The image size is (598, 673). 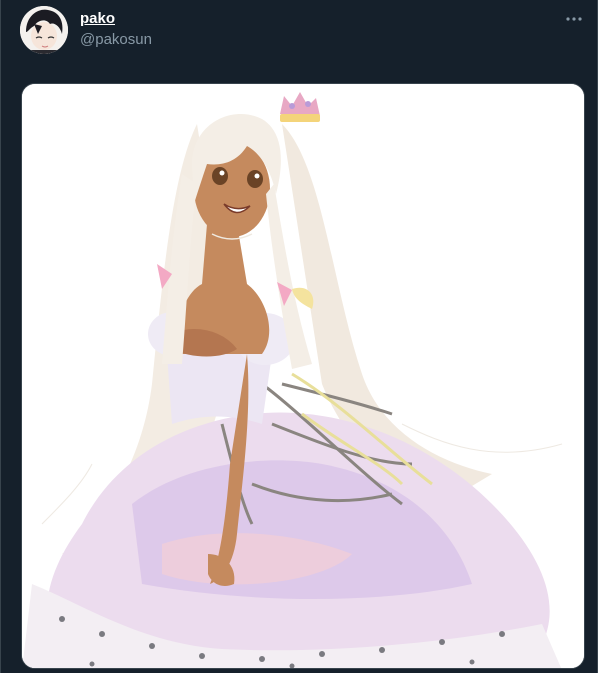 What do you see at coordinates (116, 40) in the screenshot?
I see `user-handle: @pakosun` at bounding box center [116, 40].